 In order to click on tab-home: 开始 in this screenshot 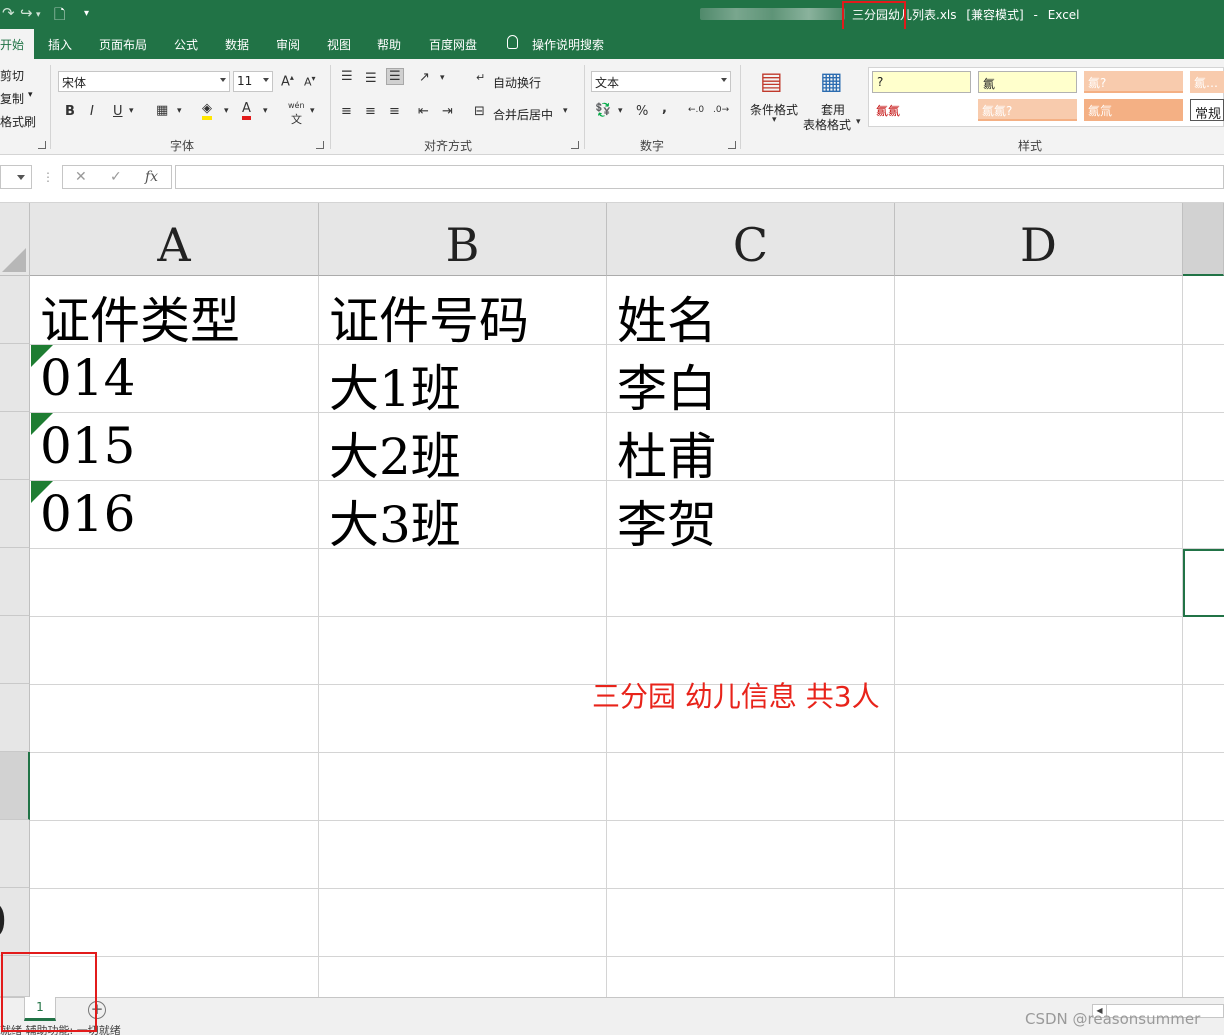, I will do `click(17, 44)`.